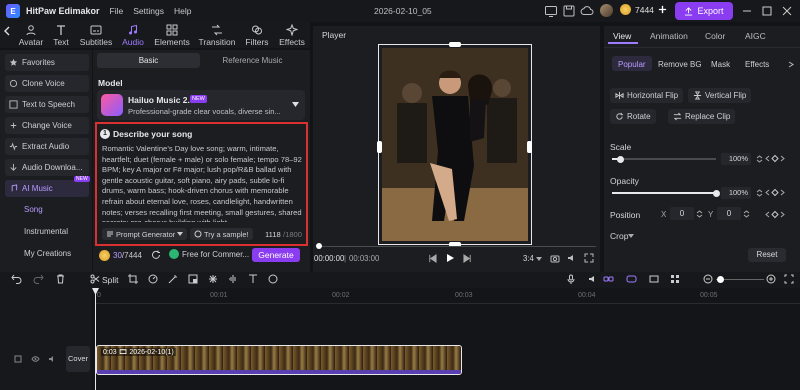 The width and height of the screenshot is (800, 390). I want to click on zoom-slider-knob, so click(720, 279).